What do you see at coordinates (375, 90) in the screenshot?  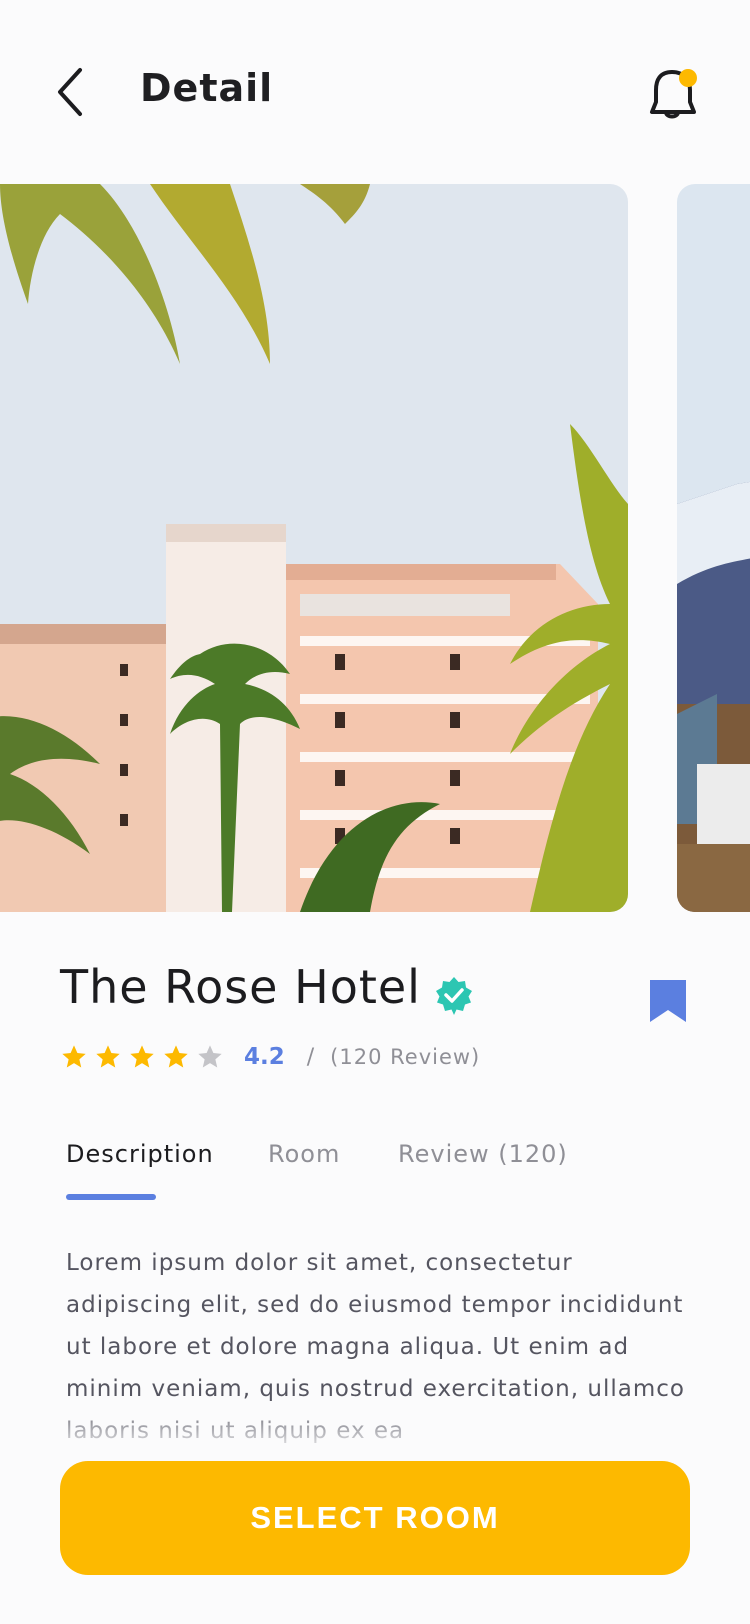 I see `app-header: Detail` at bounding box center [375, 90].